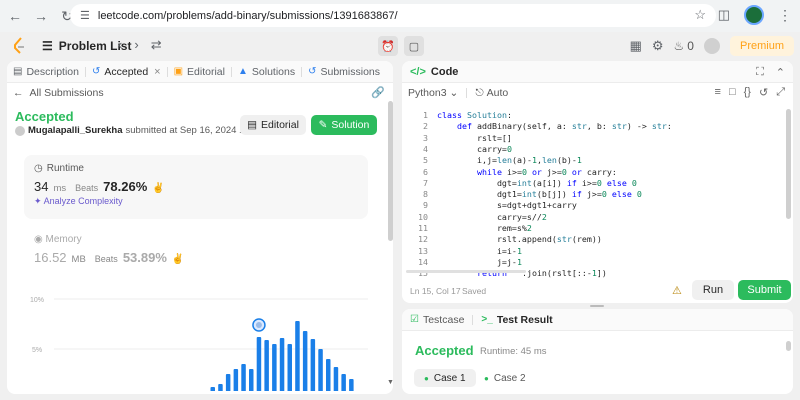  What do you see at coordinates (713, 290) in the screenshot?
I see `run-button: Run` at bounding box center [713, 290].